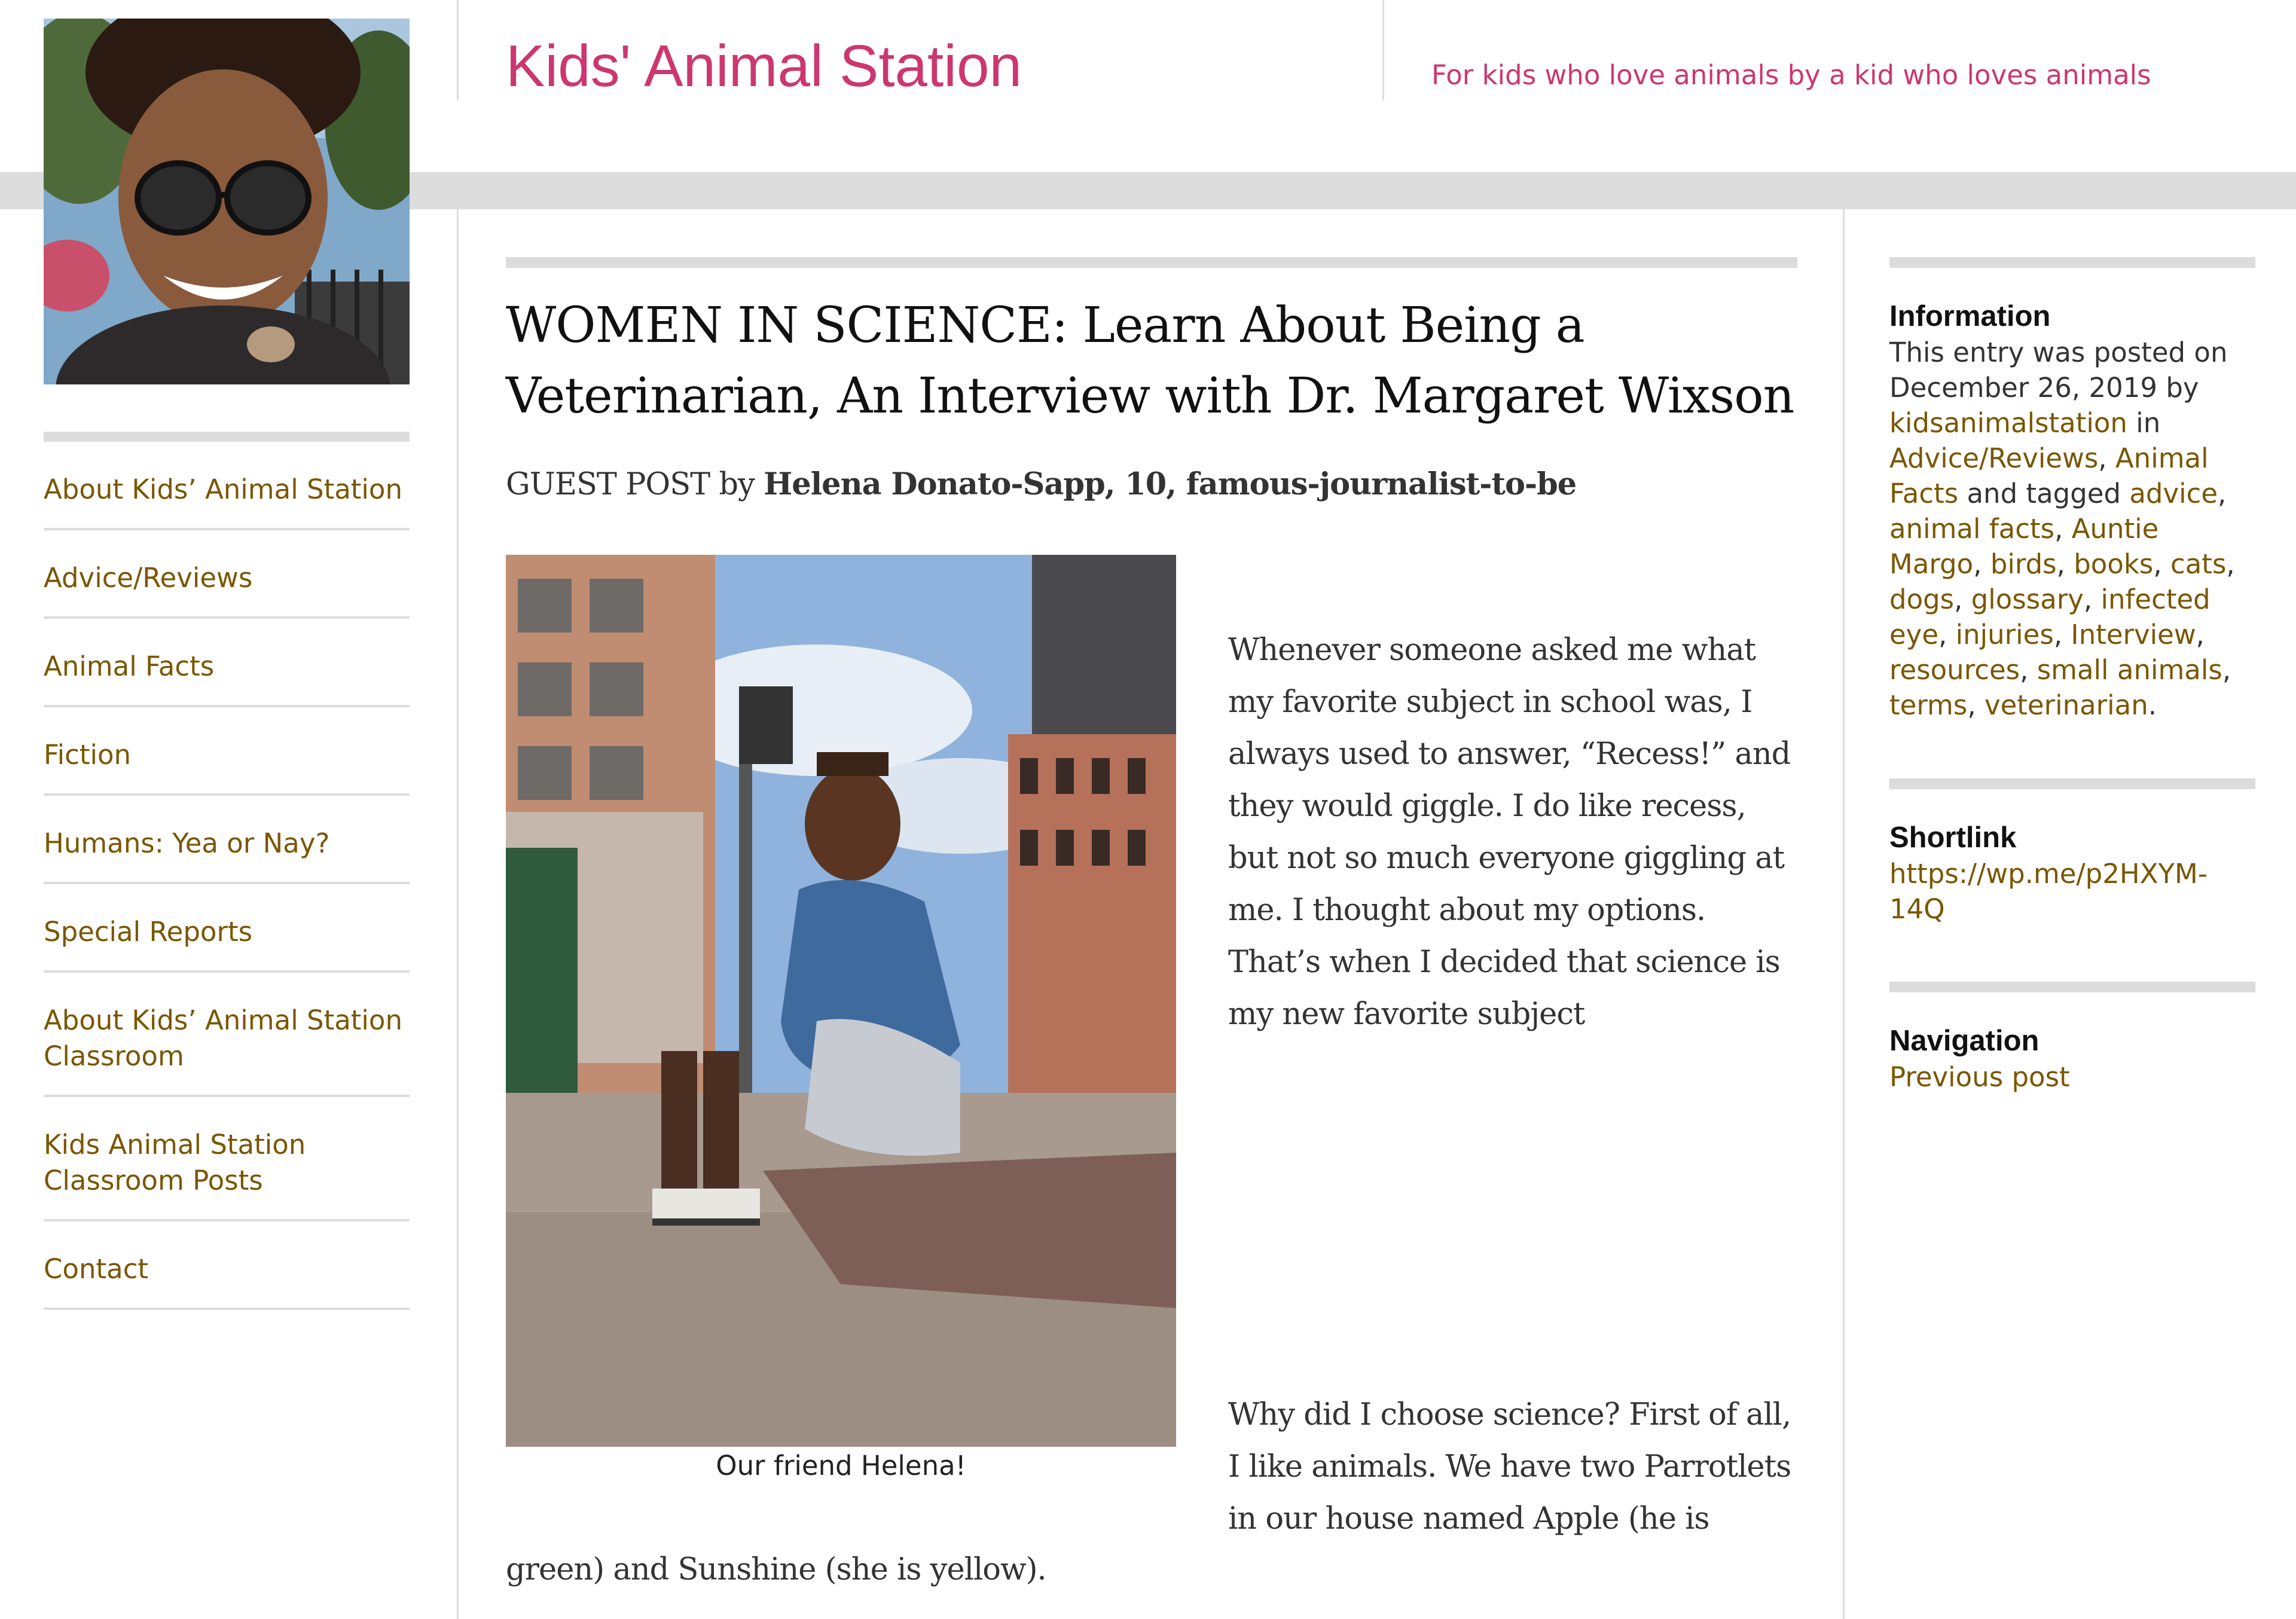  Describe the element at coordinates (2066, 705) in the screenshot. I see `tag-link: veterinarian` at that location.